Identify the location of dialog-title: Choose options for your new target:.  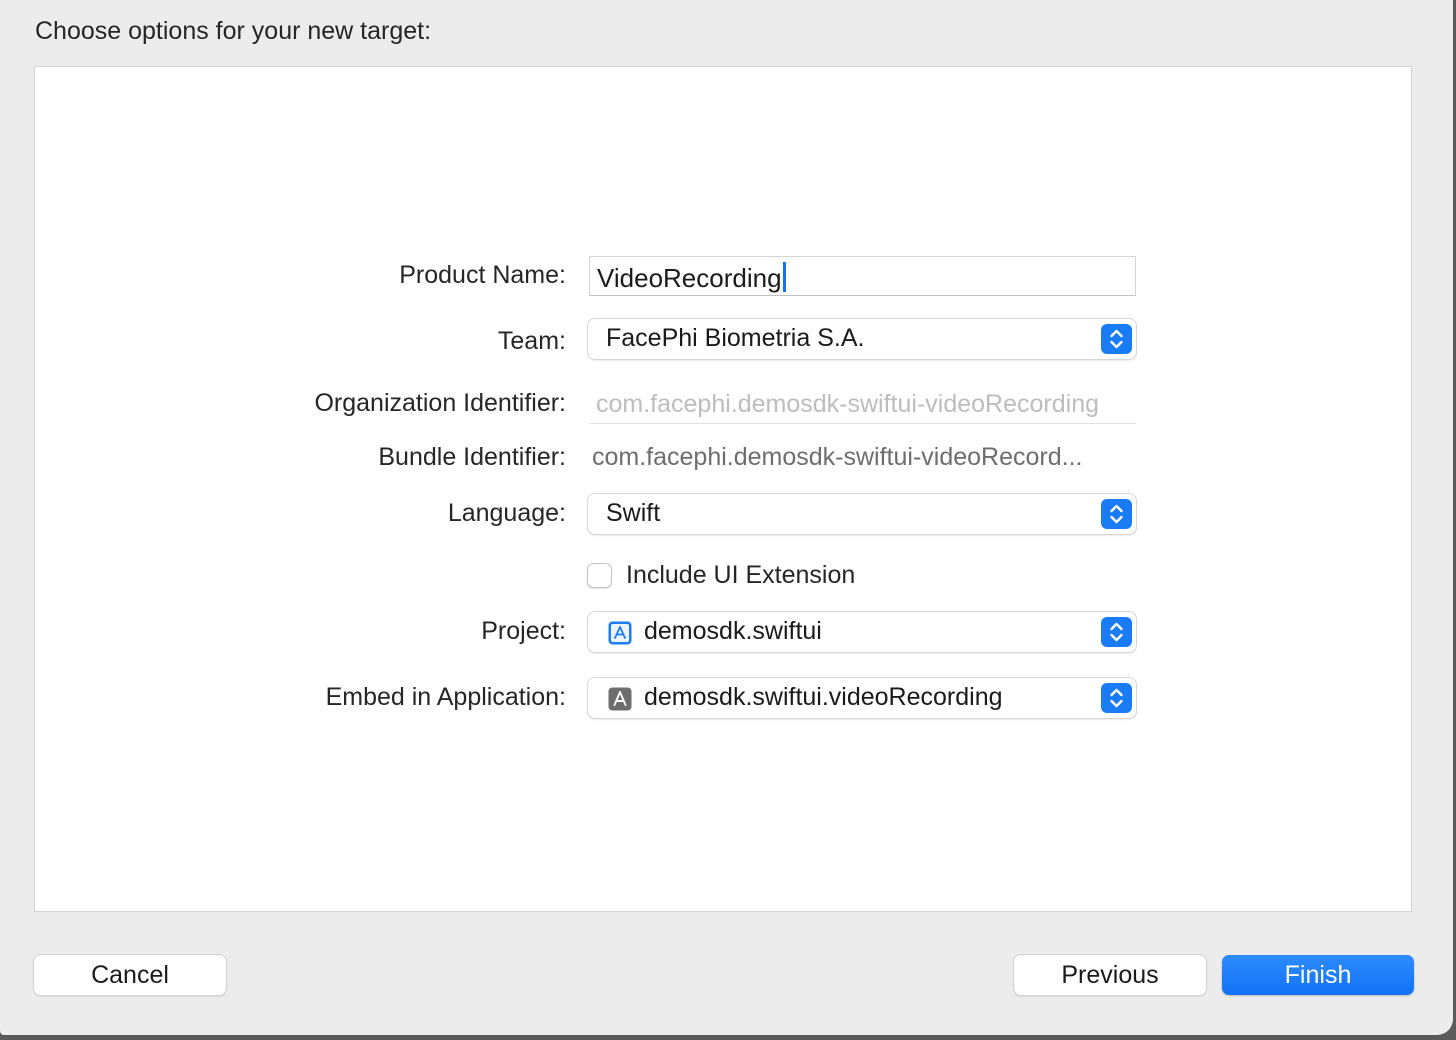
(233, 31).